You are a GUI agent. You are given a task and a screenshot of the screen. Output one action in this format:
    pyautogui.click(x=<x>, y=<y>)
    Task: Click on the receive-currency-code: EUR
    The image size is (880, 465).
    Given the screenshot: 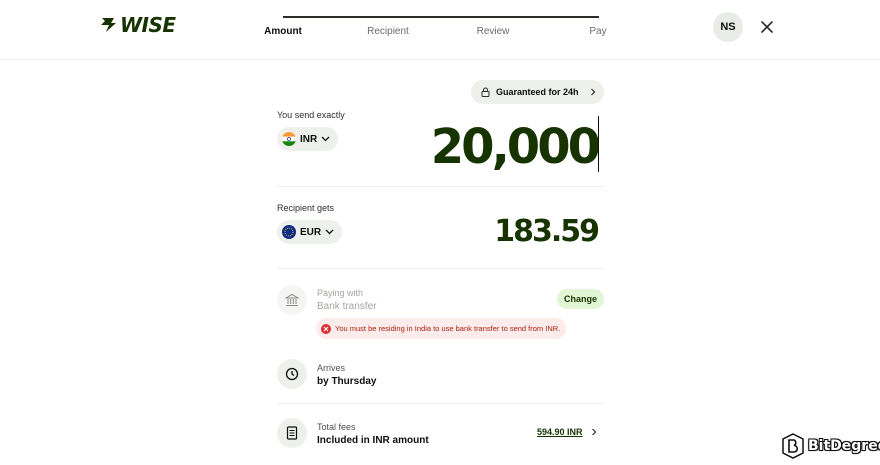 What is the action you would take?
    pyautogui.click(x=311, y=232)
    